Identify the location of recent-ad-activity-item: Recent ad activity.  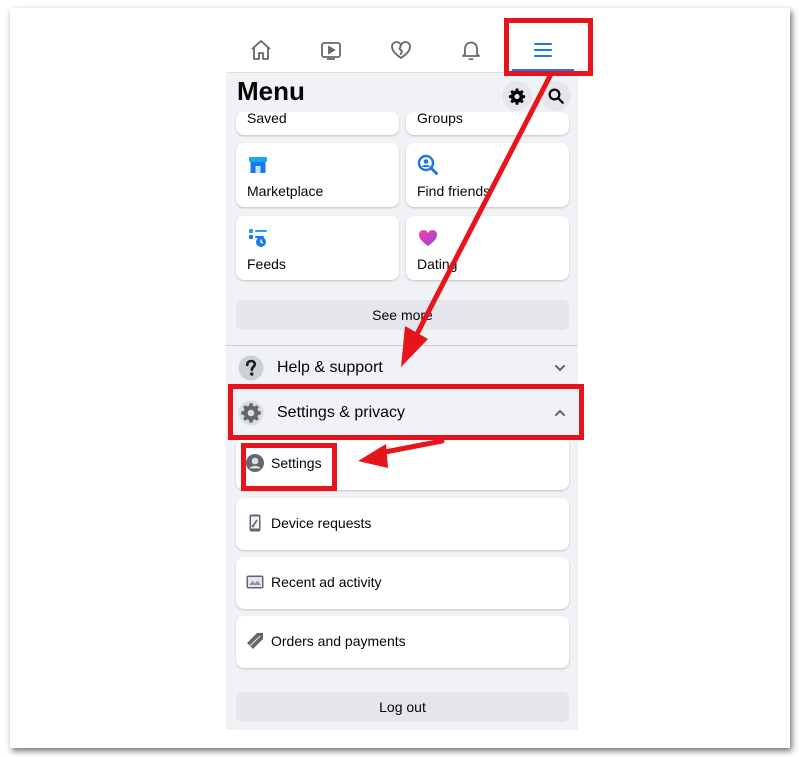
(402, 583).